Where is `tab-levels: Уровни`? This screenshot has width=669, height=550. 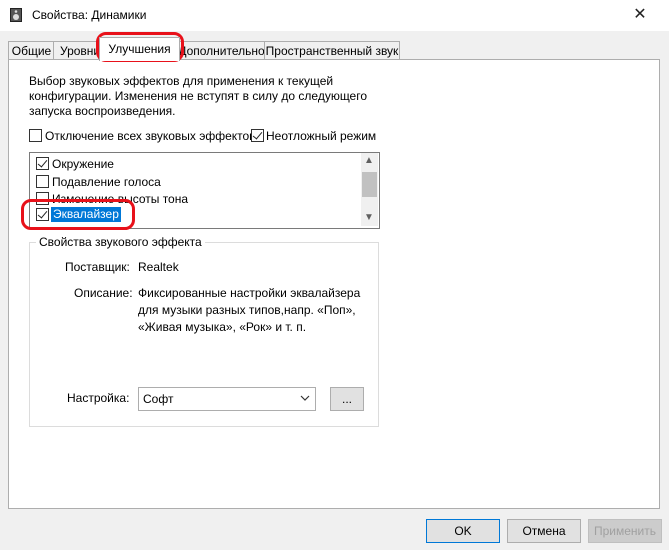 tab-levels: Уровни is located at coordinates (76, 50).